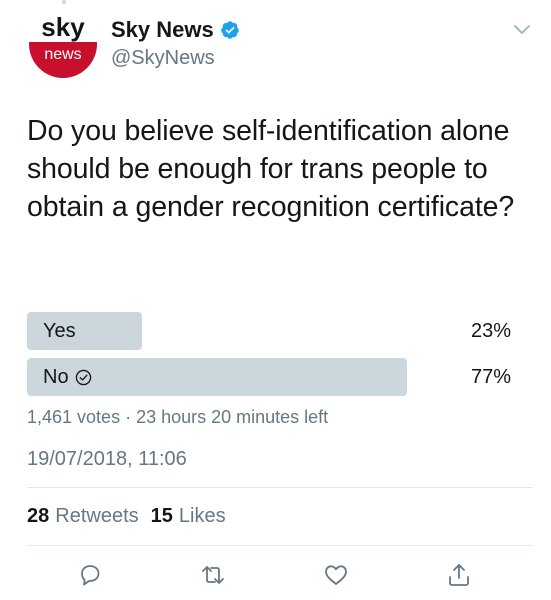  I want to click on like-icon, so click(336, 575).